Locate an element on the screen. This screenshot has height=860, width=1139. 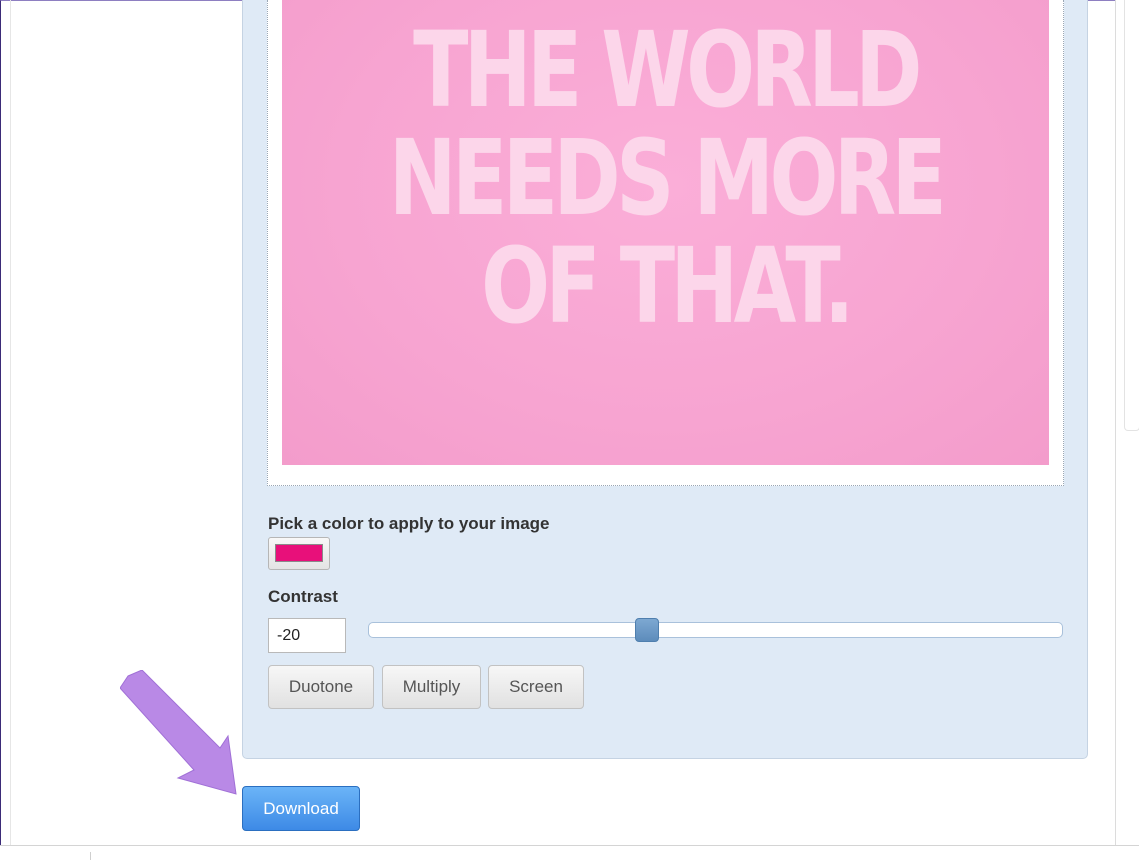
contrast-slider-track is located at coordinates (715, 630).